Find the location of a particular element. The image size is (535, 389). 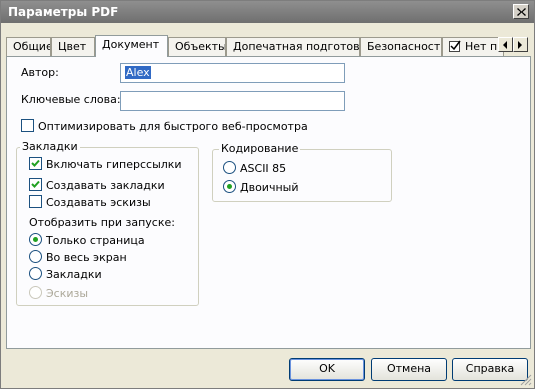

tab-scroll-right-button is located at coordinates (520, 44).